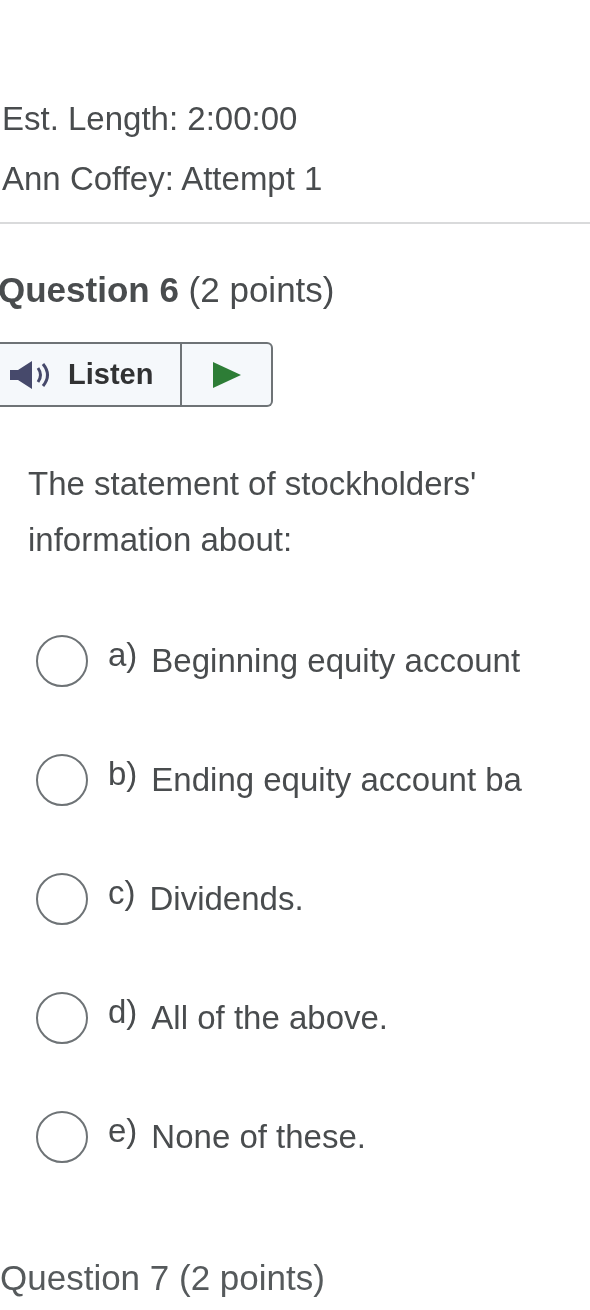 Image resolution: width=590 pixels, height=1310 pixels. What do you see at coordinates (123, 1012) in the screenshot?
I see `option-letter: d)` at bounding box center [123, 1012].